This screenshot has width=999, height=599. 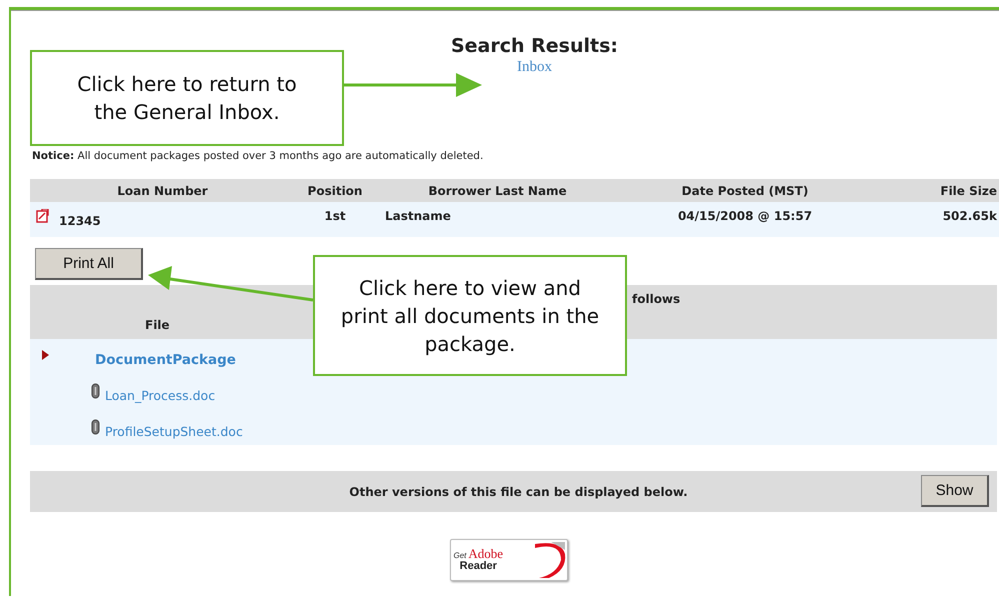 What do you see at coordinates (335, 191) in the screenshot?
I see `column-header: Position` at bounding box center [335, 191].